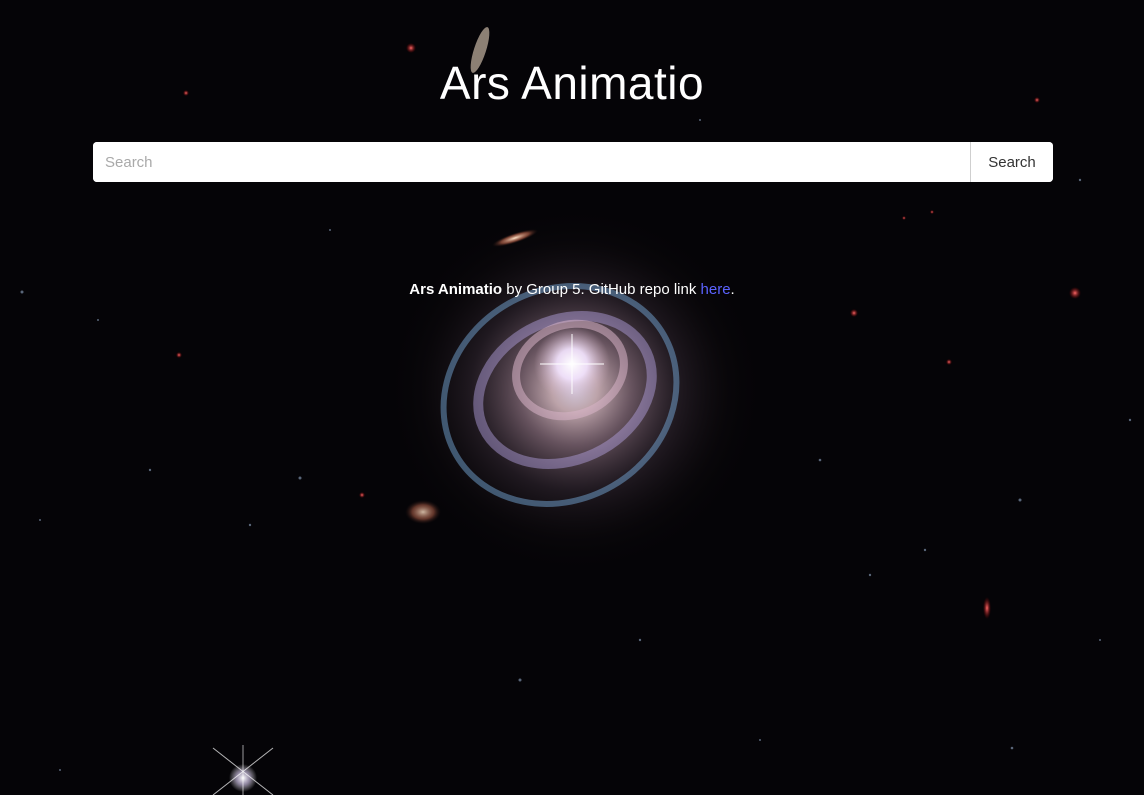 The width and height of the screenshot is (1144, 795). What do you see at coordinates (732, 289) in the screenshot?
I see `footer-text-end: .` at bounding box center [732, 289].